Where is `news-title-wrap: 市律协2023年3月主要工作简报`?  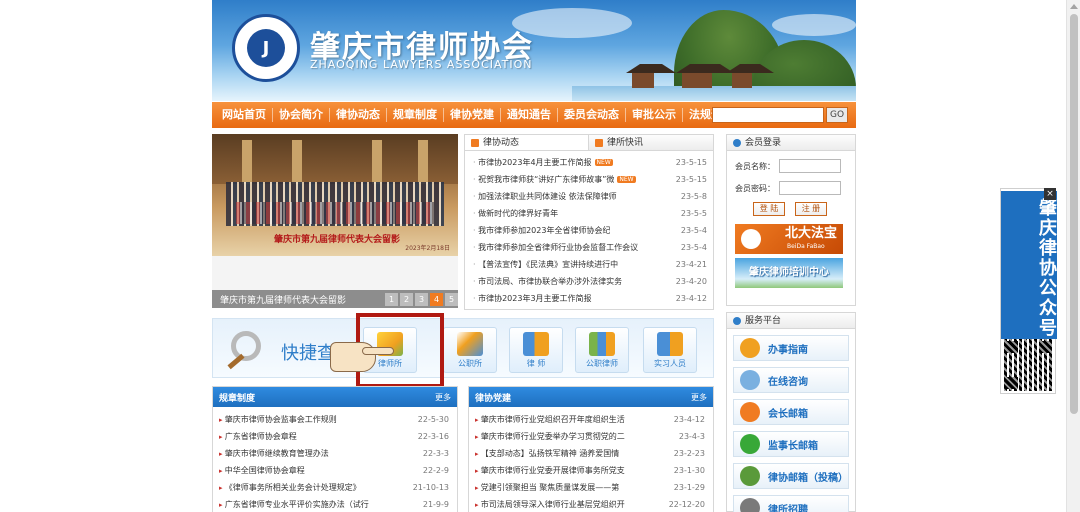 news-title-wrap: 市律协2023年3月主要工作简报 is located at coordinates (532, 298).